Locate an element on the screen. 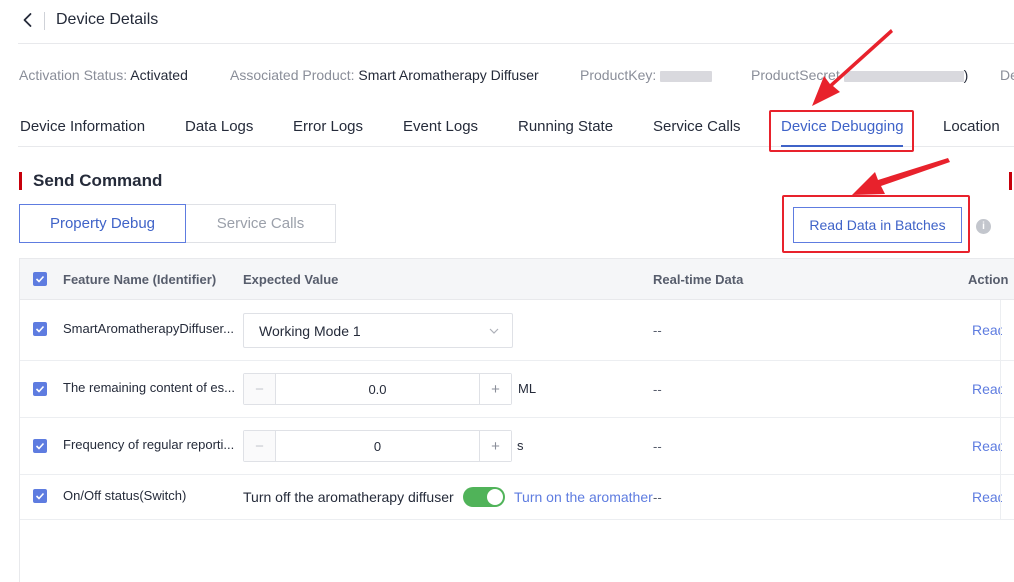 The width and height of the screenshot is (1014, 582). tab-data-logs: Data Logs is located at coordinates (219, 126).